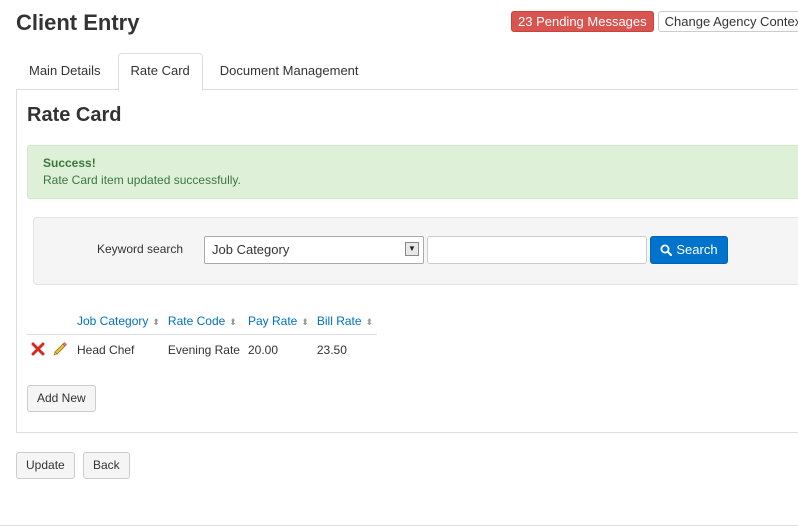 The height and width of the screenshot is (528, 798). I want to click on caret-down-icon: ▼, so click(412, 249).